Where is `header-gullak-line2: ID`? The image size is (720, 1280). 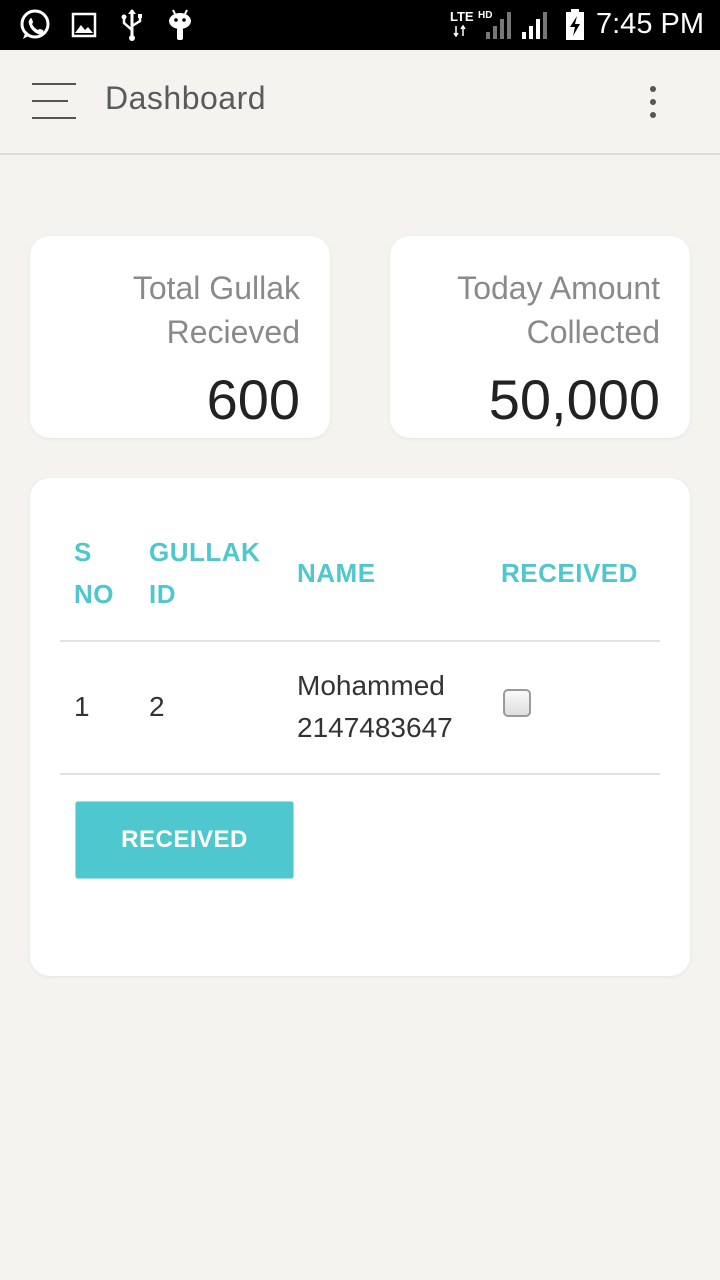
header-gullak-line2: ID is located at coordinates (162, 594).